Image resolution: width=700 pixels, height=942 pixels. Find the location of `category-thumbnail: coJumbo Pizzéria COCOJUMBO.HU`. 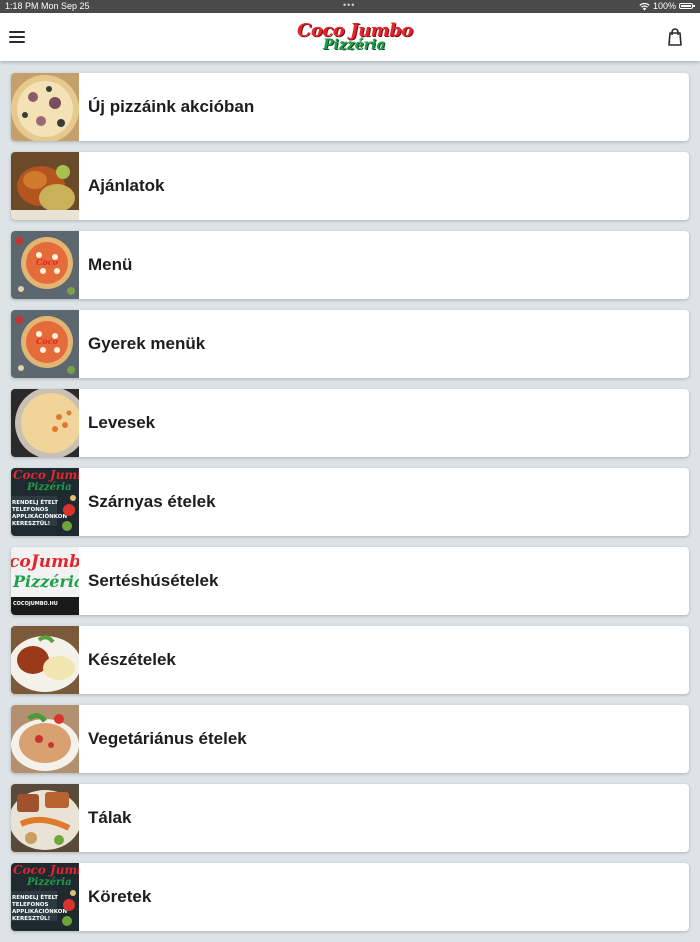

category-thumbnail: coJumbo Pizzéria COCOJUMBO.HU is located at coordinates (45, 581).